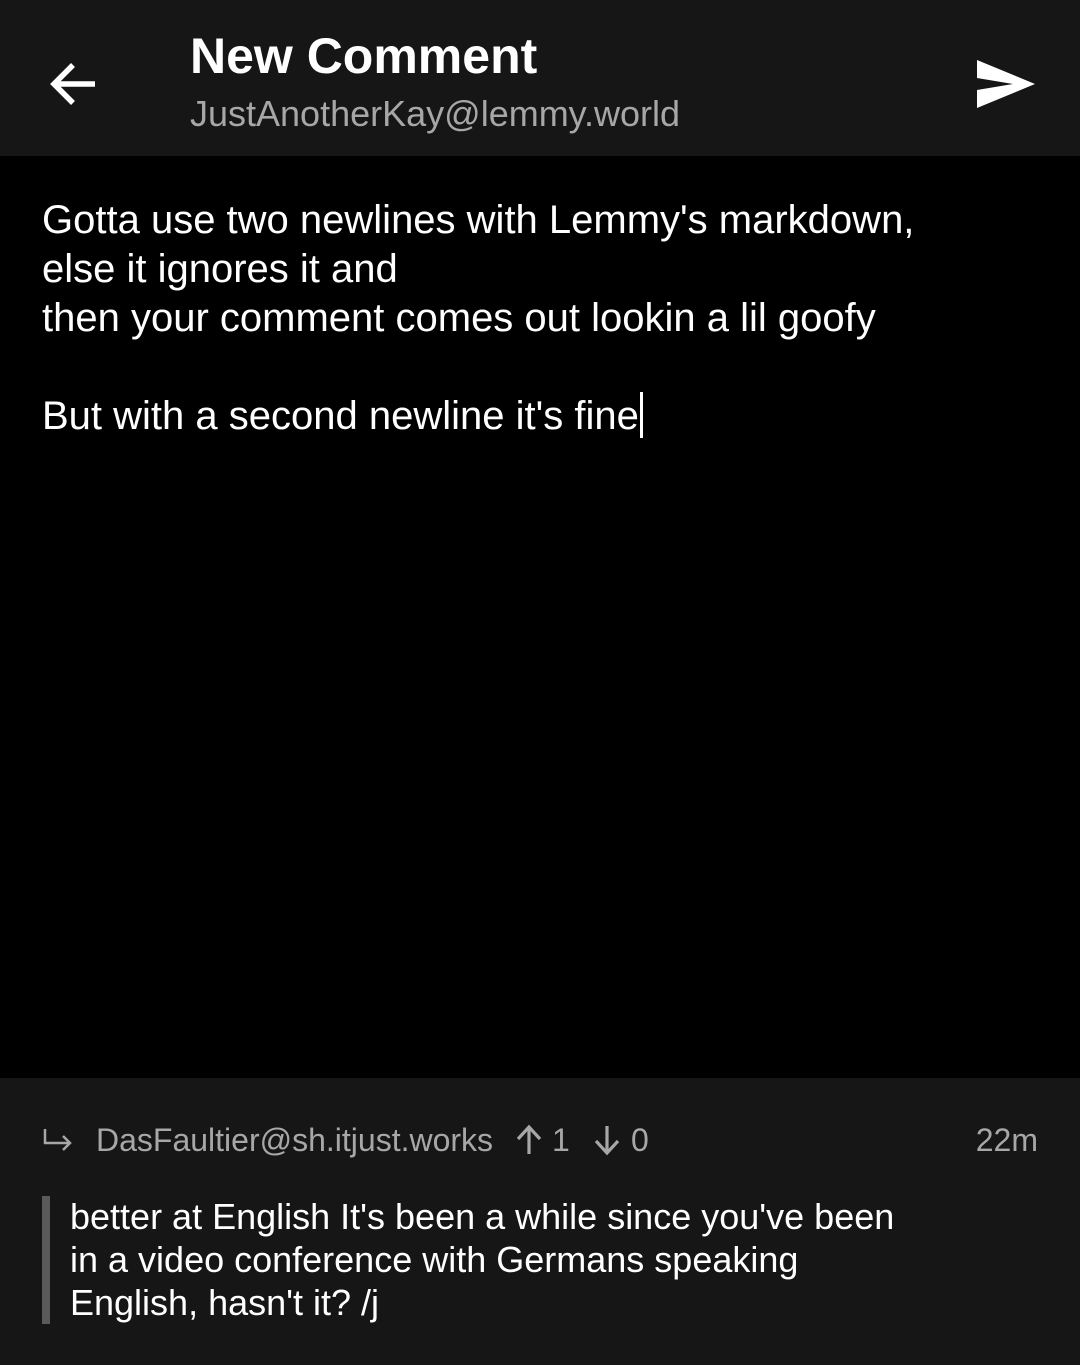  What do you see at coordinates (640, 1140) in the screenshot?
I see `downvote-count: 0` at bounding box center [640, 1140].